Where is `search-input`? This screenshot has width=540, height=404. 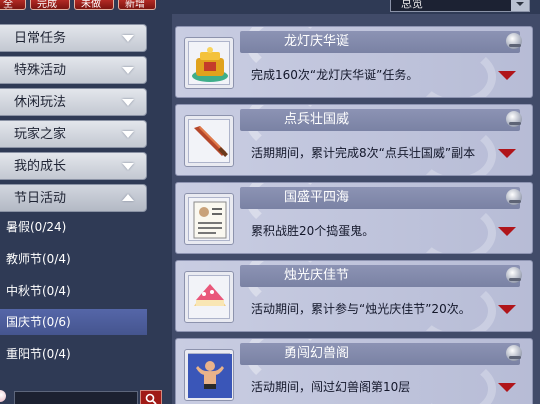
search-input is located at coordinates (76, 397).